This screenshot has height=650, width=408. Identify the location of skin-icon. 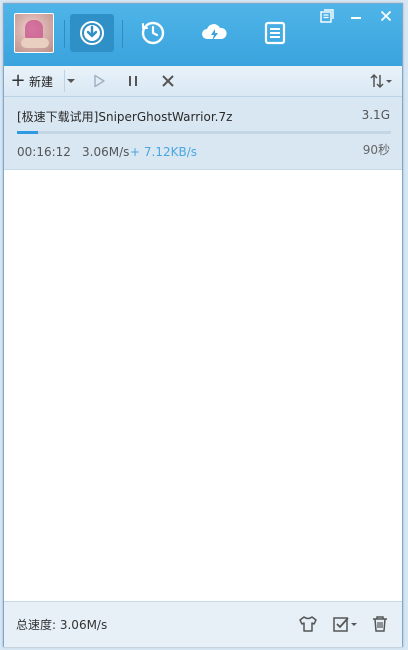
(327, 16).